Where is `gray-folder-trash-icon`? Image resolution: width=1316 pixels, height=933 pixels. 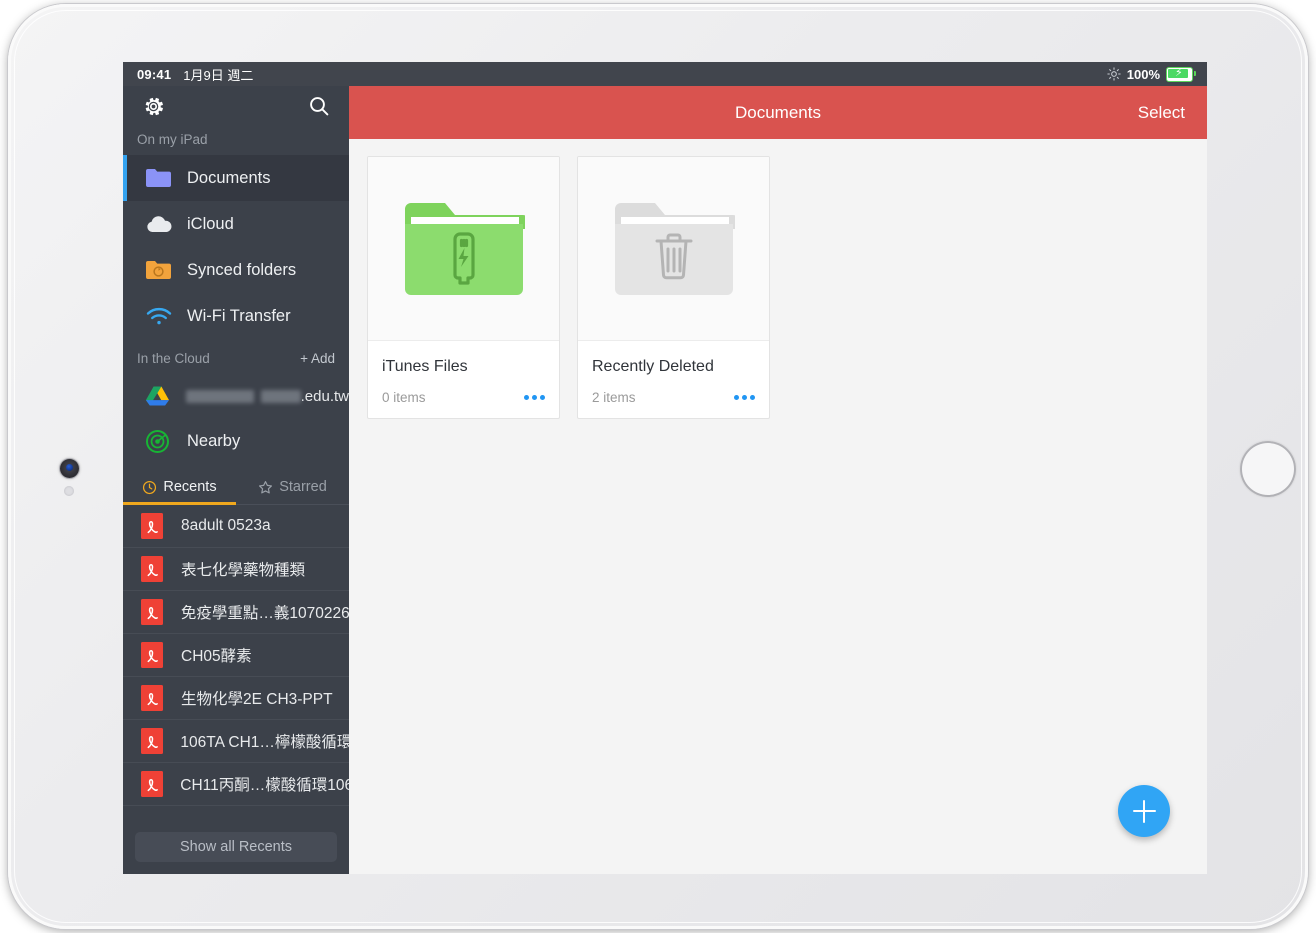
gray-folder-trash-icon is located at coordinates (676, 249).